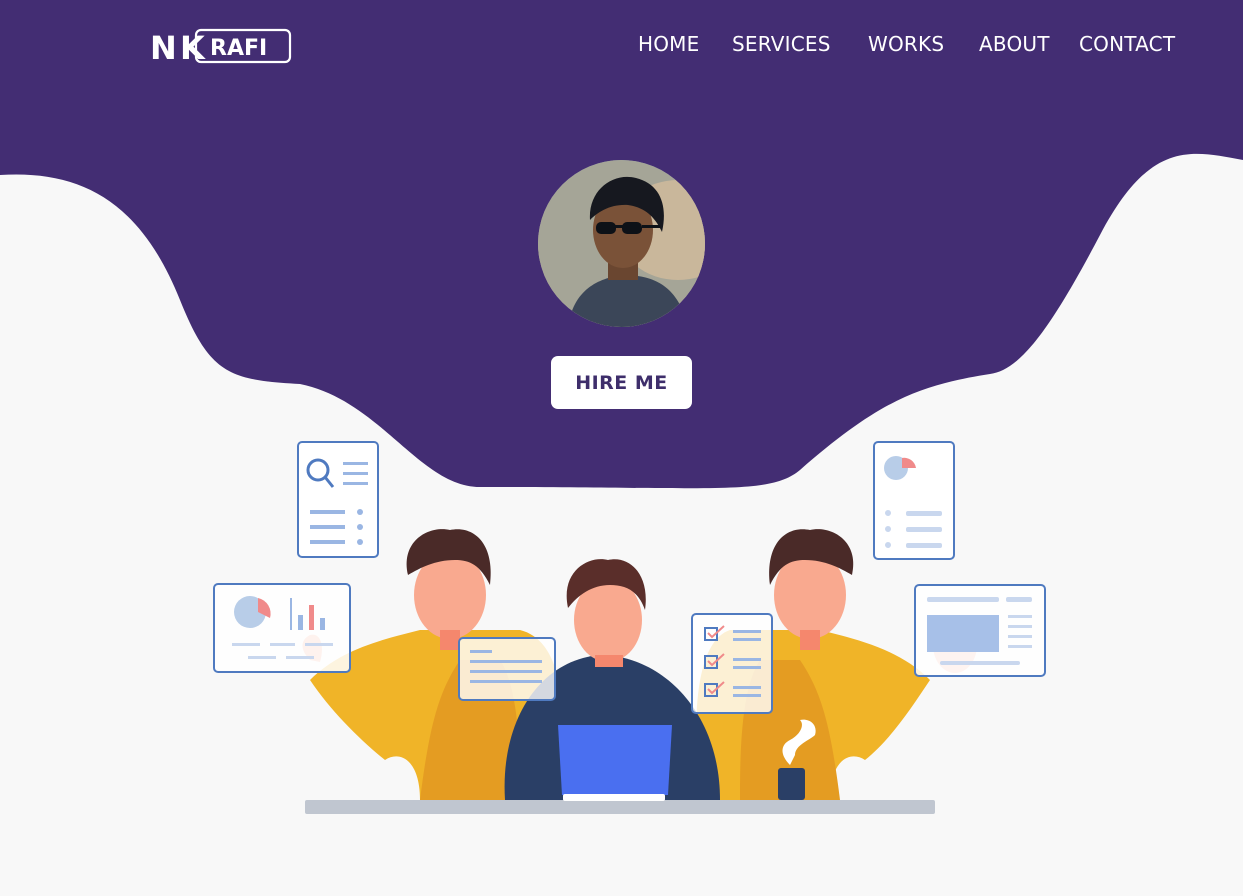 The width and height of the screenshot is (1243, 896). I want to click on chart-card-icon, so click(282, 628).